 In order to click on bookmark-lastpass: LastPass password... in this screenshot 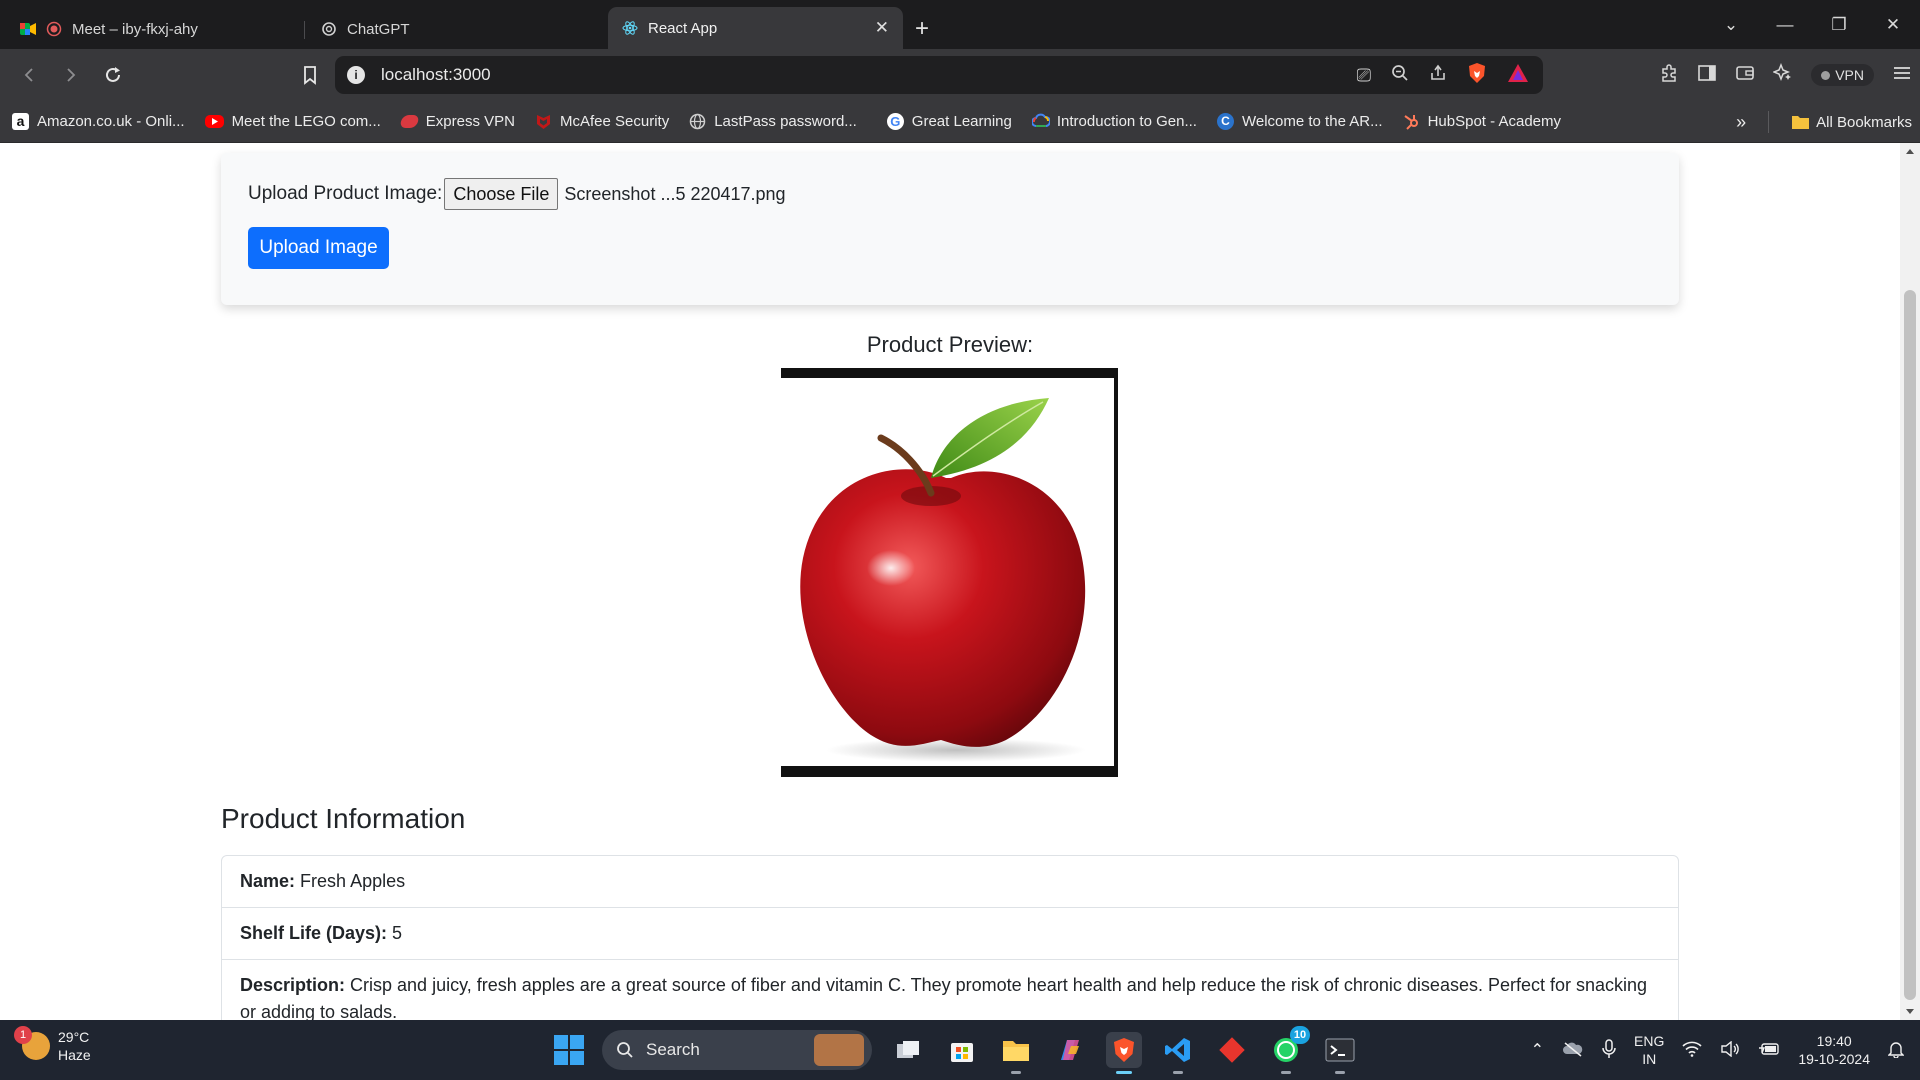, I will do `click(773, 121)`.